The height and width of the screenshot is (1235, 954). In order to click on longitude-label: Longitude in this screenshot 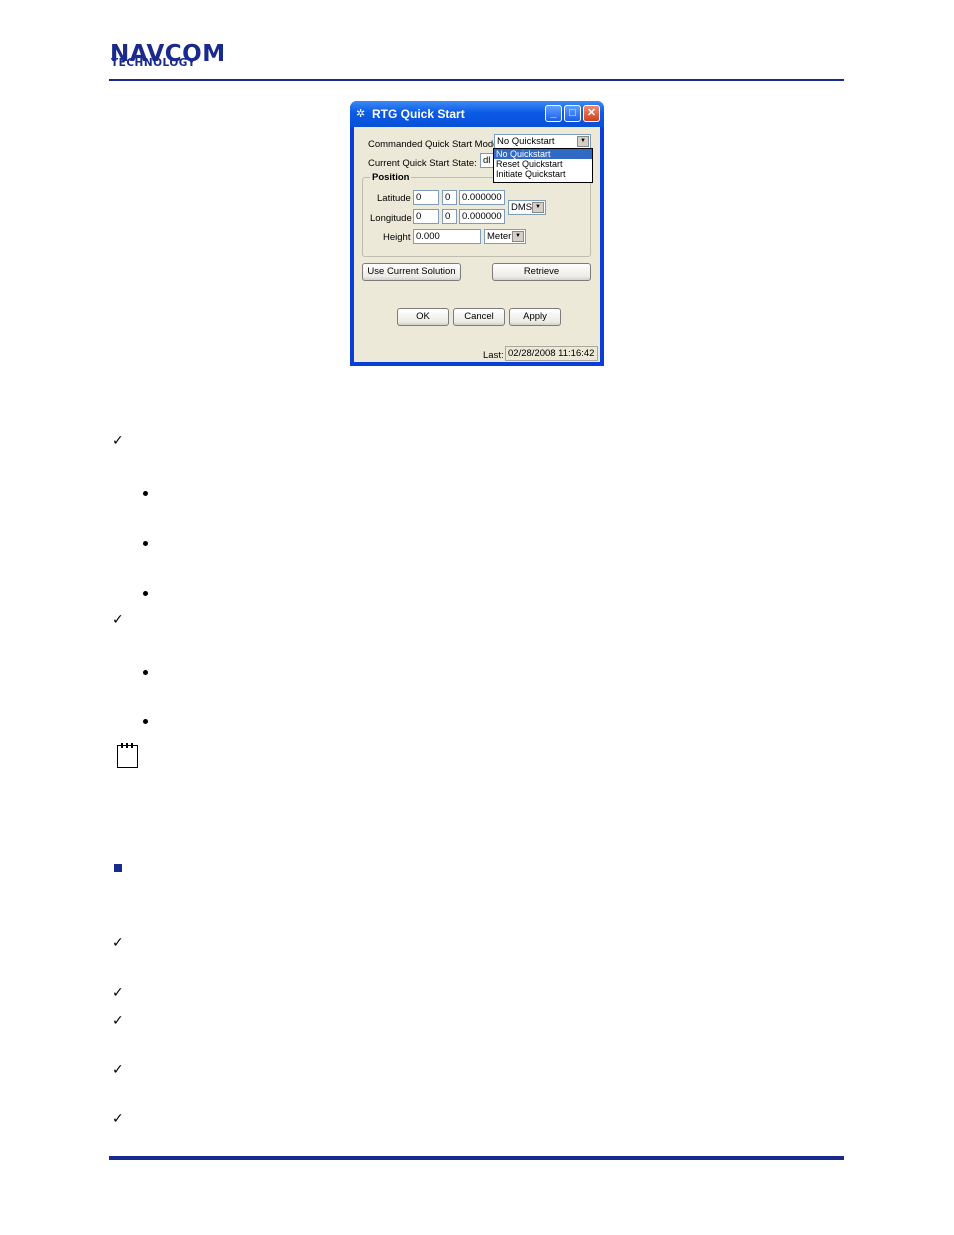, I will do `click(391, 218)`.